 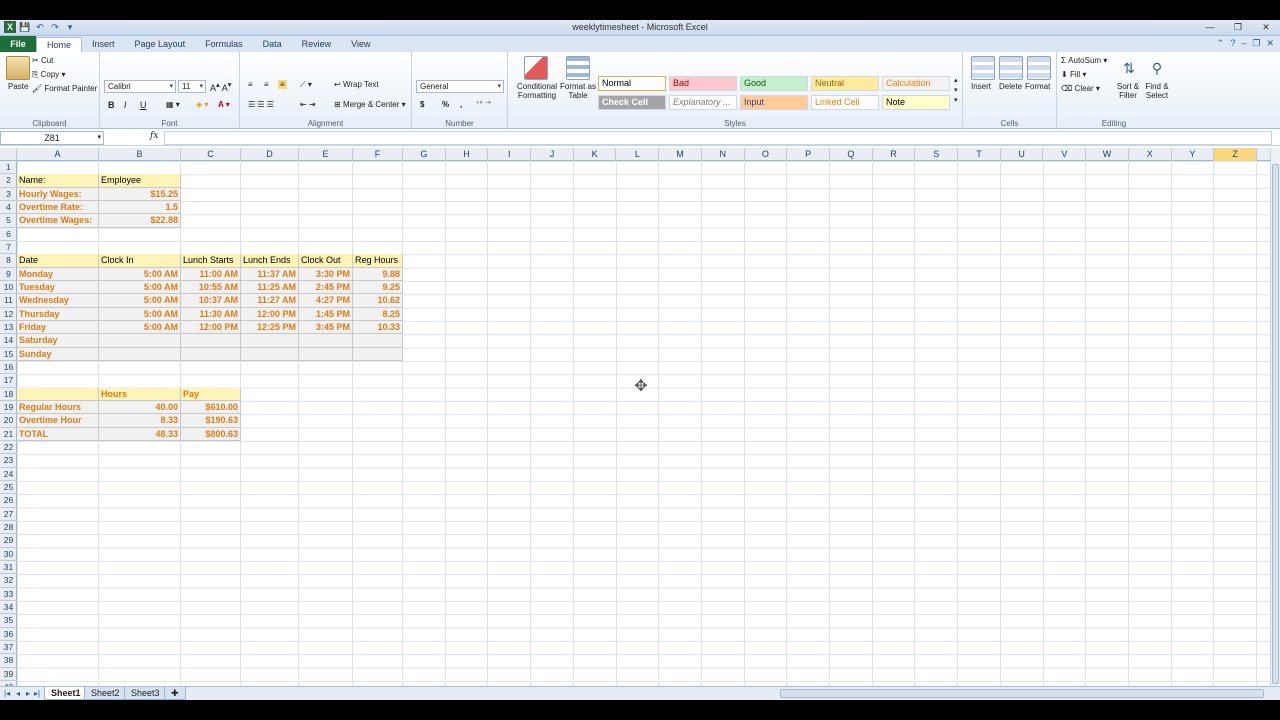 I want to click on restore-button: ❐, so click(x=1238, y=27).